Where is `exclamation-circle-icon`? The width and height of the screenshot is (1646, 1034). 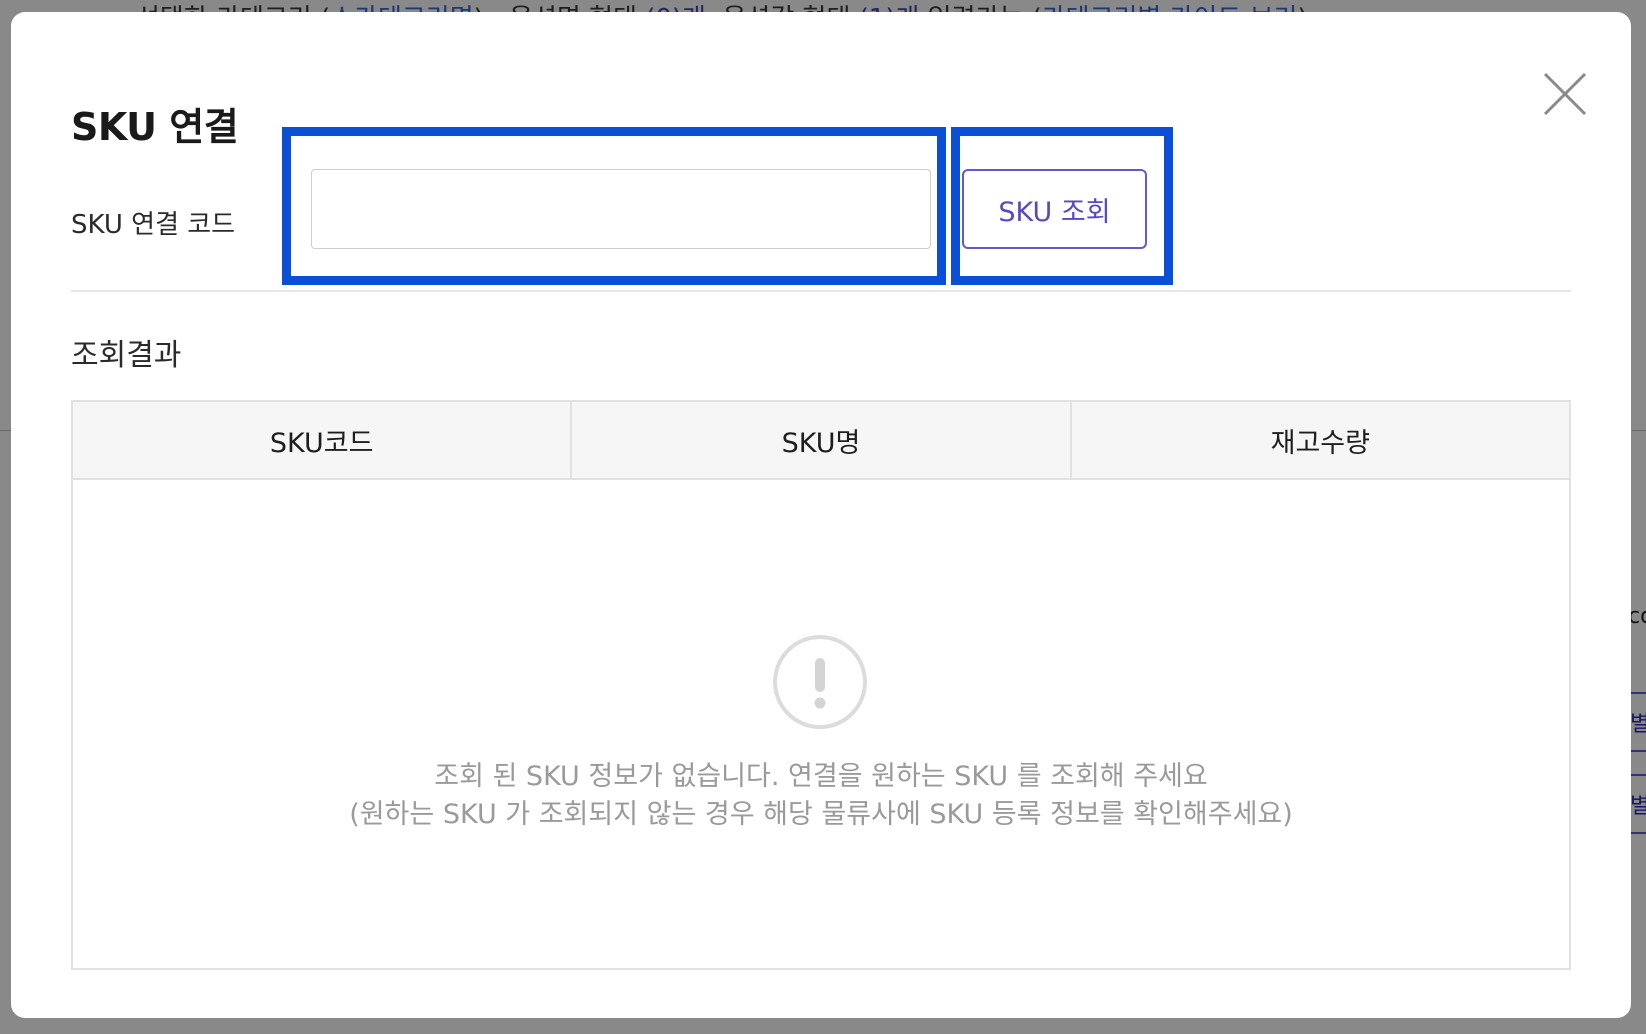 exclamation-circle-icon is located at coordinates (820, 682).